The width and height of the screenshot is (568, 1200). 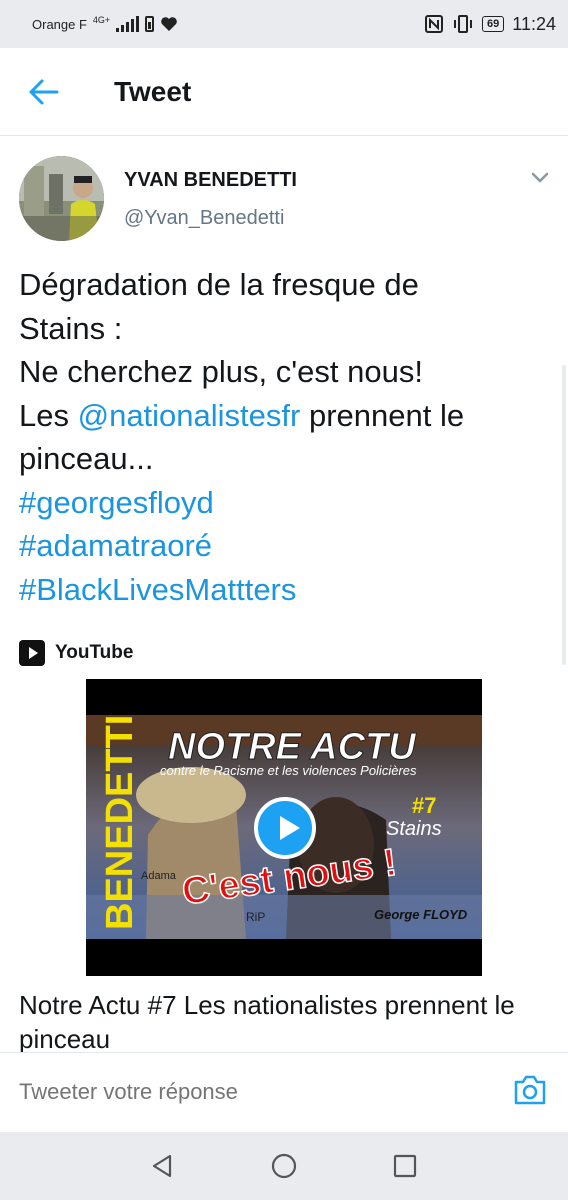 I want to click on tweet-text-segment: prennent le, so click(x=382, y=415).